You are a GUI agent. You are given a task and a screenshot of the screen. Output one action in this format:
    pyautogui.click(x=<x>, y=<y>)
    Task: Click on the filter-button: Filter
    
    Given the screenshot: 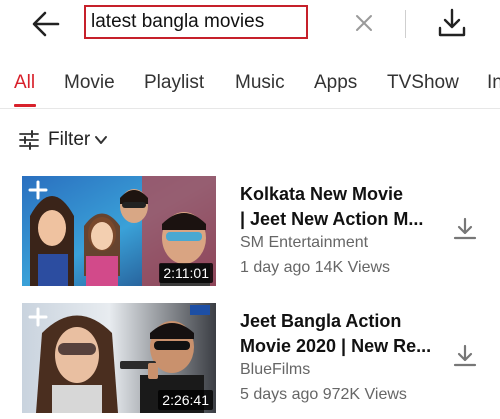 What is the action you would take?
    pyautogui.click(x=63, y=140)
    